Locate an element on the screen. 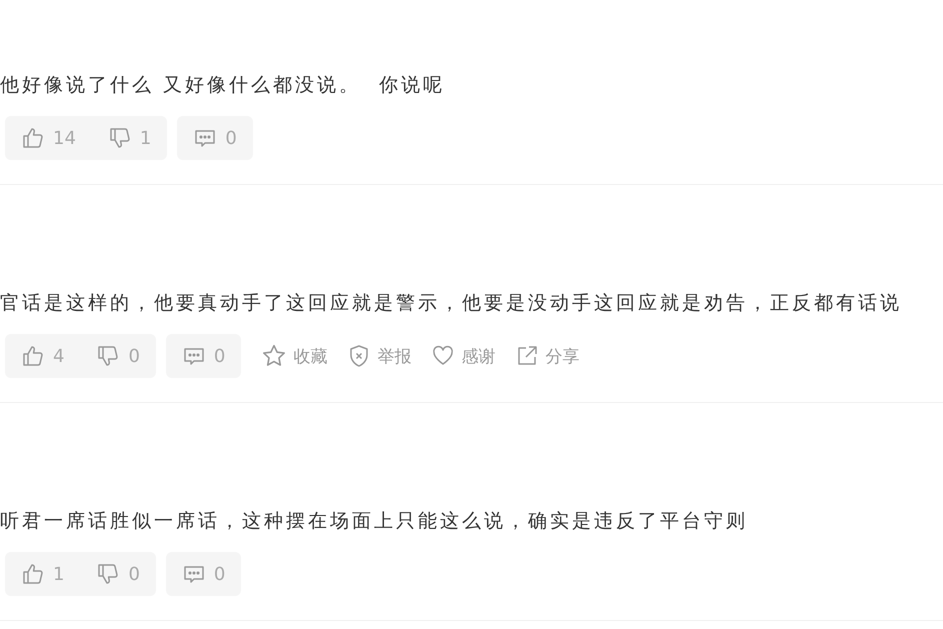 This screenshot has height=629, width=943. like-button: 4 is located at coordinates (42, 356).